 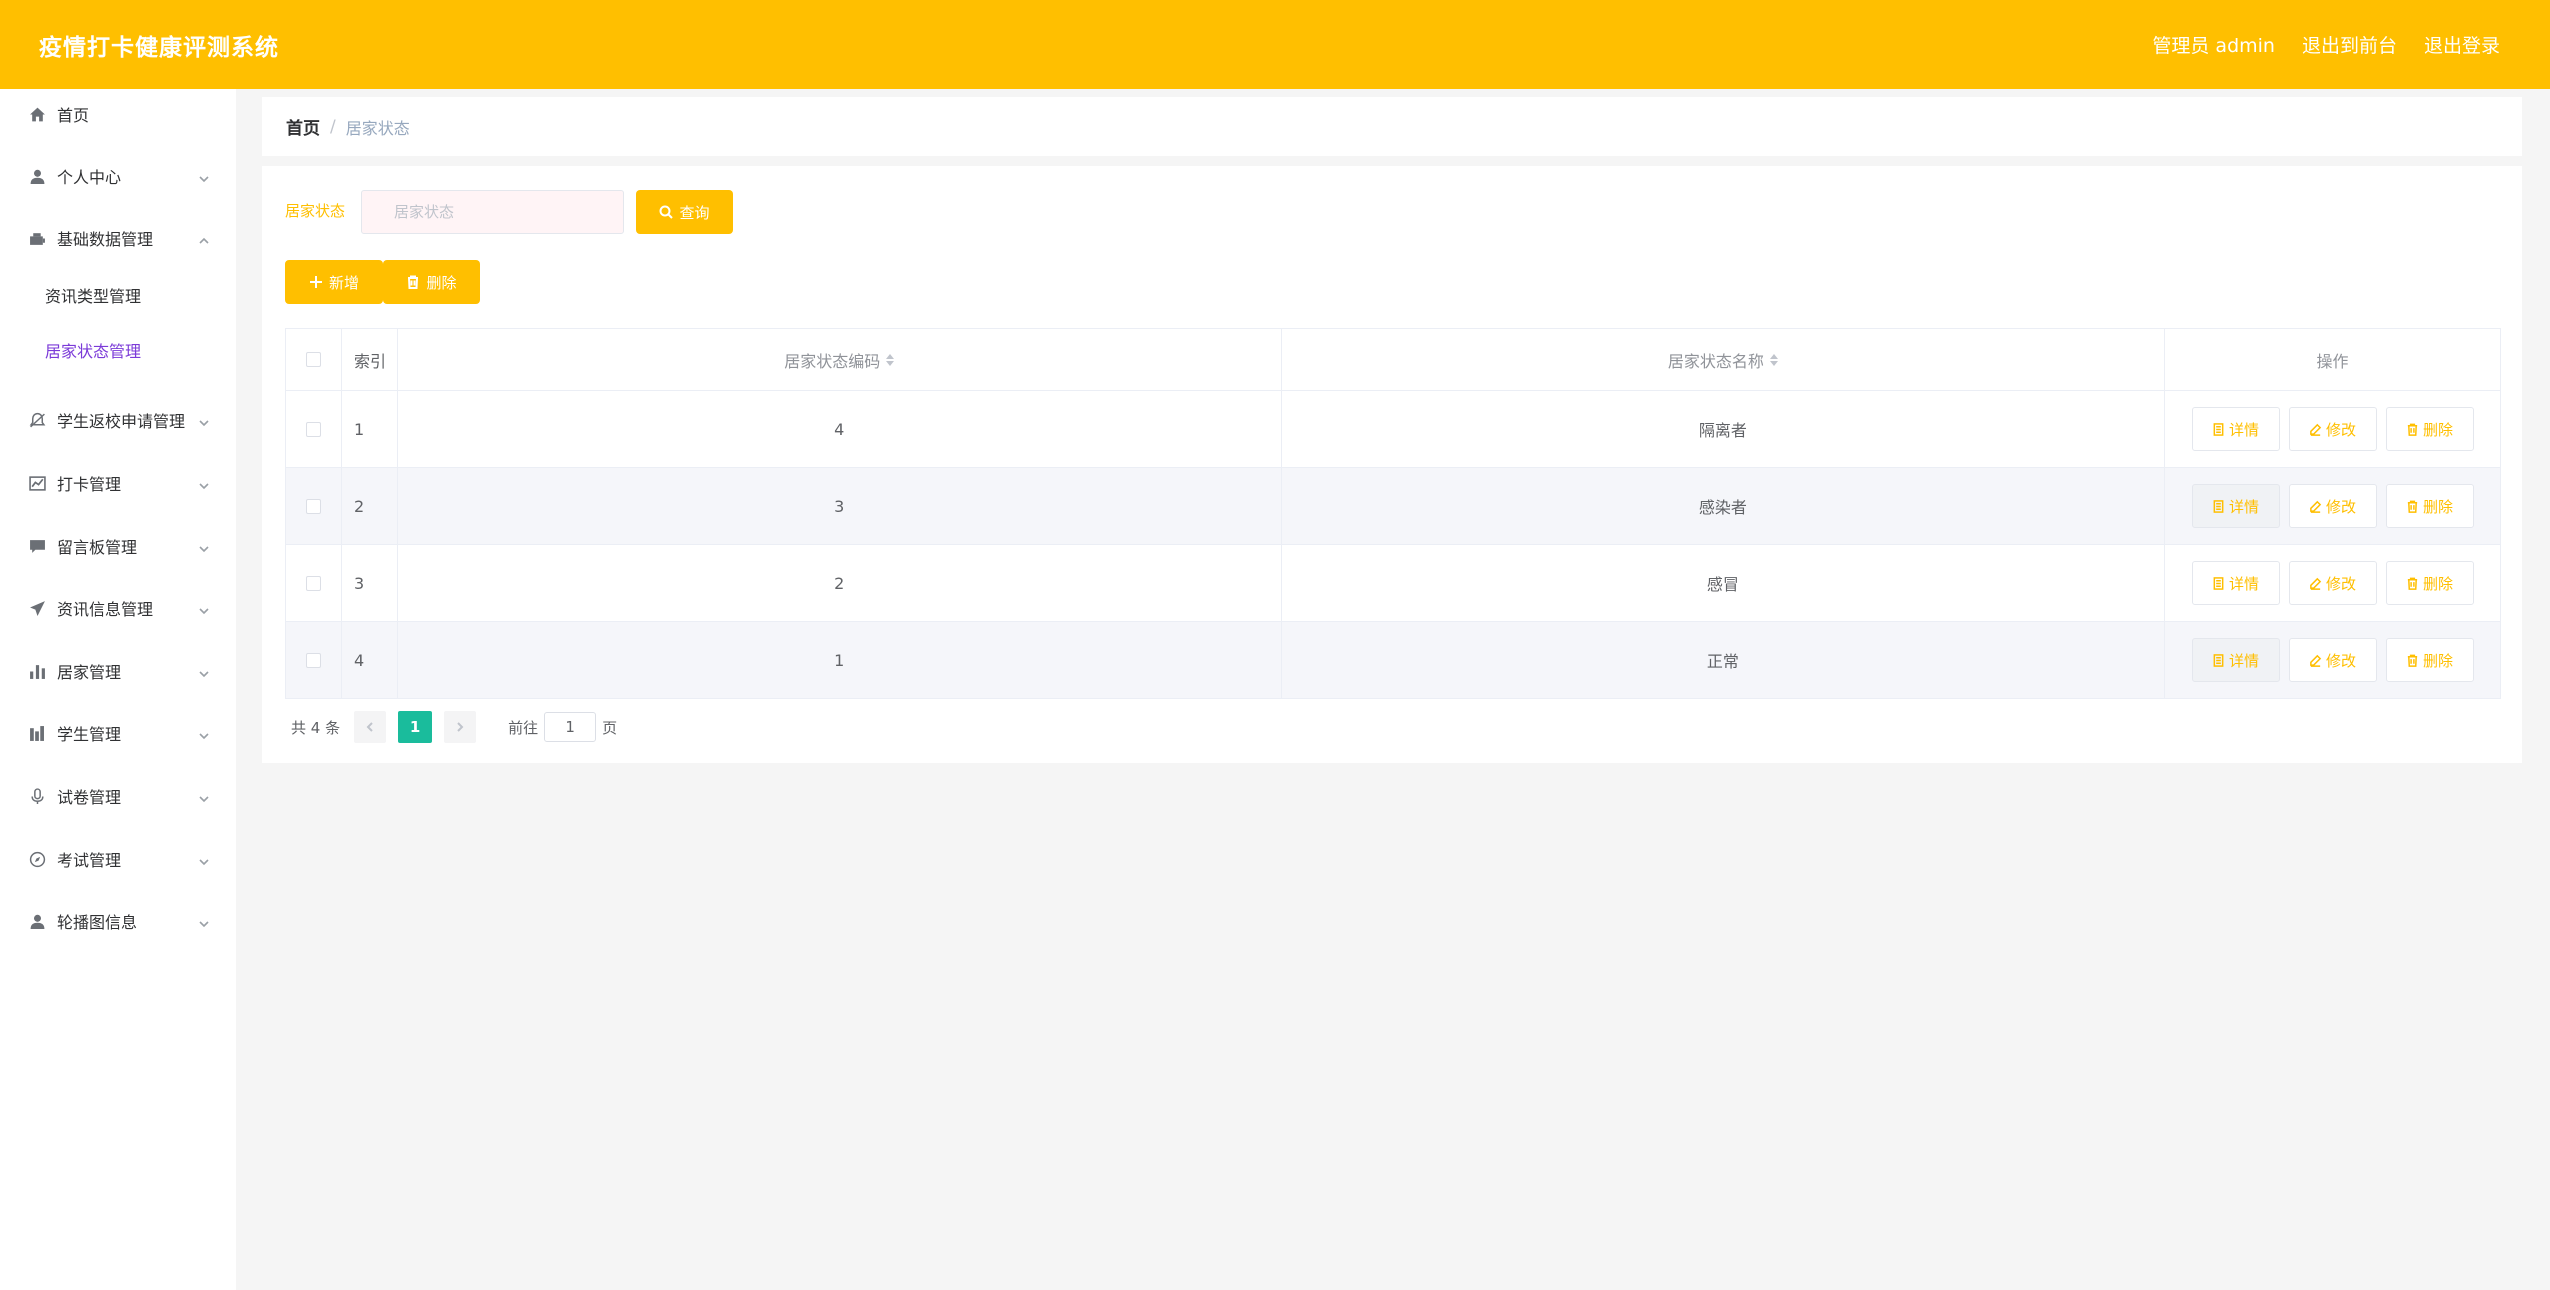 I want to click on sidebar-subitem-home-status: 居家状态管理, so click(x=118, y=350).